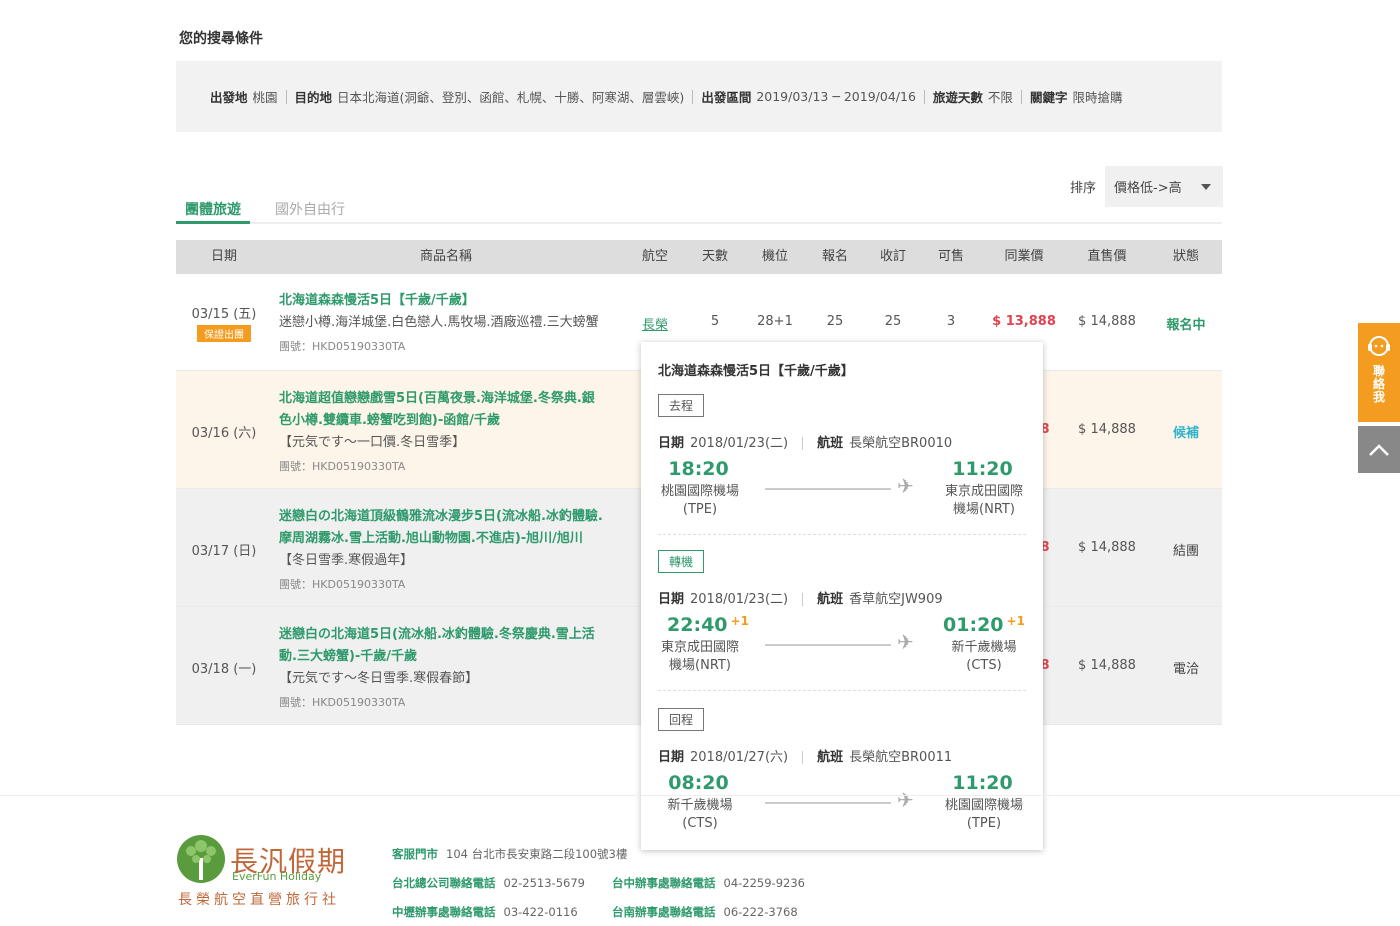 The image size is (1400, 926). I want to click on sort-selected-value: 價格低->高, so click(1148, 188).